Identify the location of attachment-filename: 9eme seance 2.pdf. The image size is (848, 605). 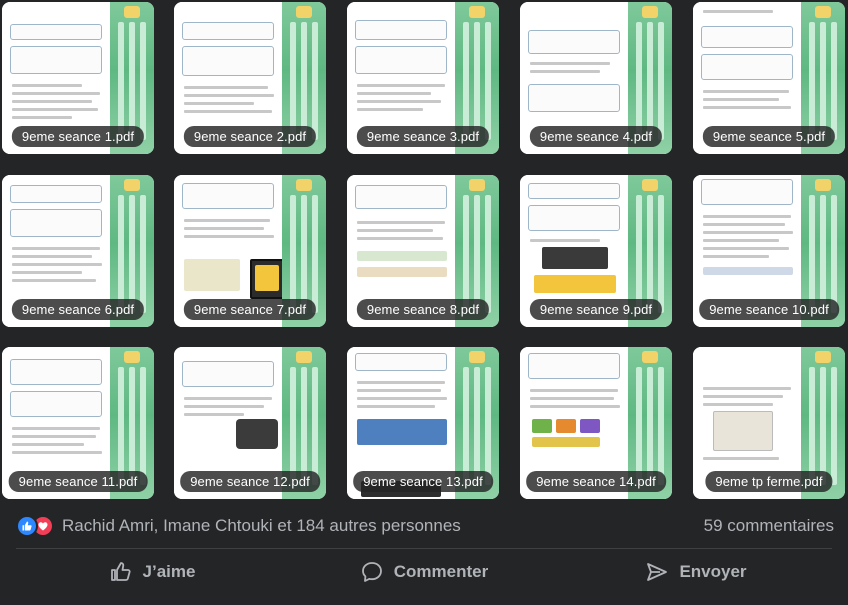
(250, 136).